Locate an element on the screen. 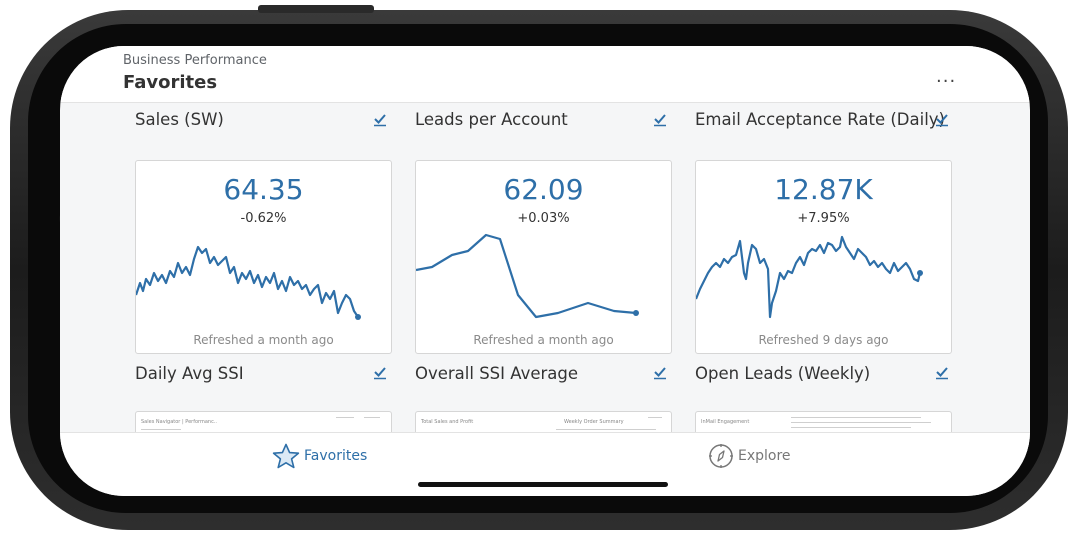  dashboard-preview-open-leads: InMail Engagement is located at coordinates (823, 422).